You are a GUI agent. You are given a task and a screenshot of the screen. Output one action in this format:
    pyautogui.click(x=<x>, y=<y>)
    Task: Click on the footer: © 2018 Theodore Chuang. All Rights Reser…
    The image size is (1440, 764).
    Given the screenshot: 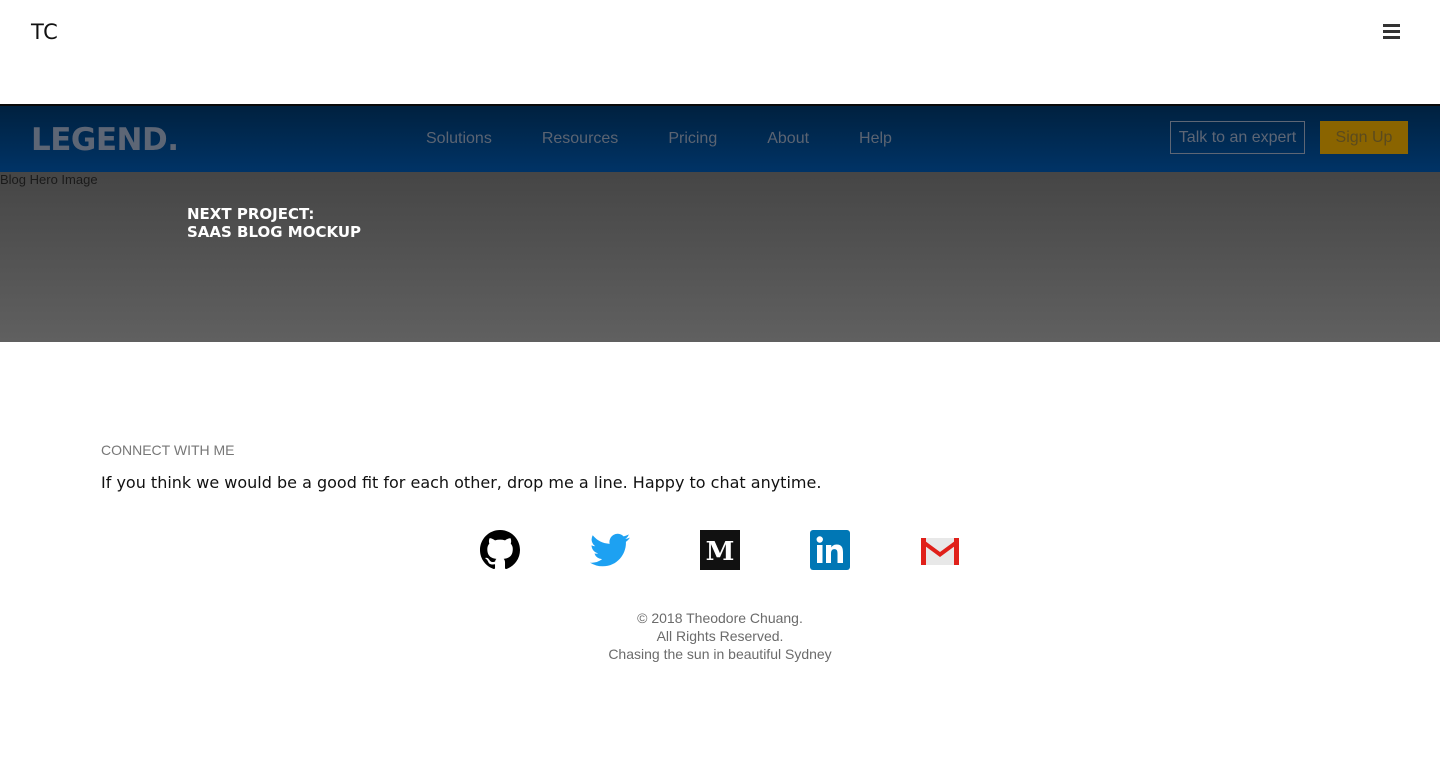 What is the action you would take?
    pyautogui.click(x=720, y=636)
    